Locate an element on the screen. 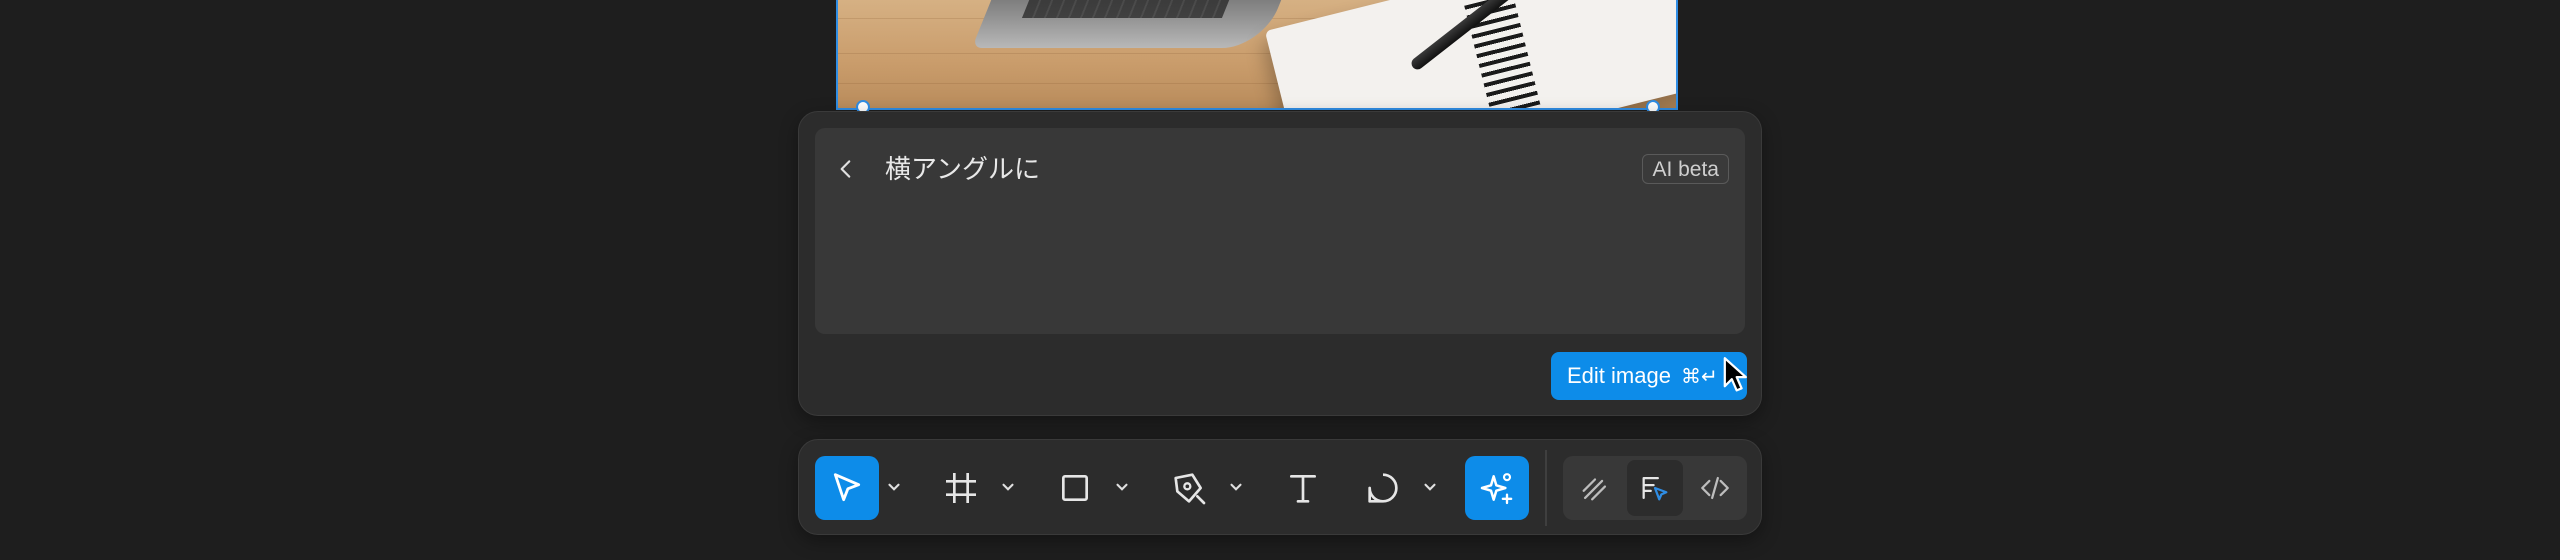 The image size is (2560, 560). design-mode-icon is located at coordinates (1655, 488).